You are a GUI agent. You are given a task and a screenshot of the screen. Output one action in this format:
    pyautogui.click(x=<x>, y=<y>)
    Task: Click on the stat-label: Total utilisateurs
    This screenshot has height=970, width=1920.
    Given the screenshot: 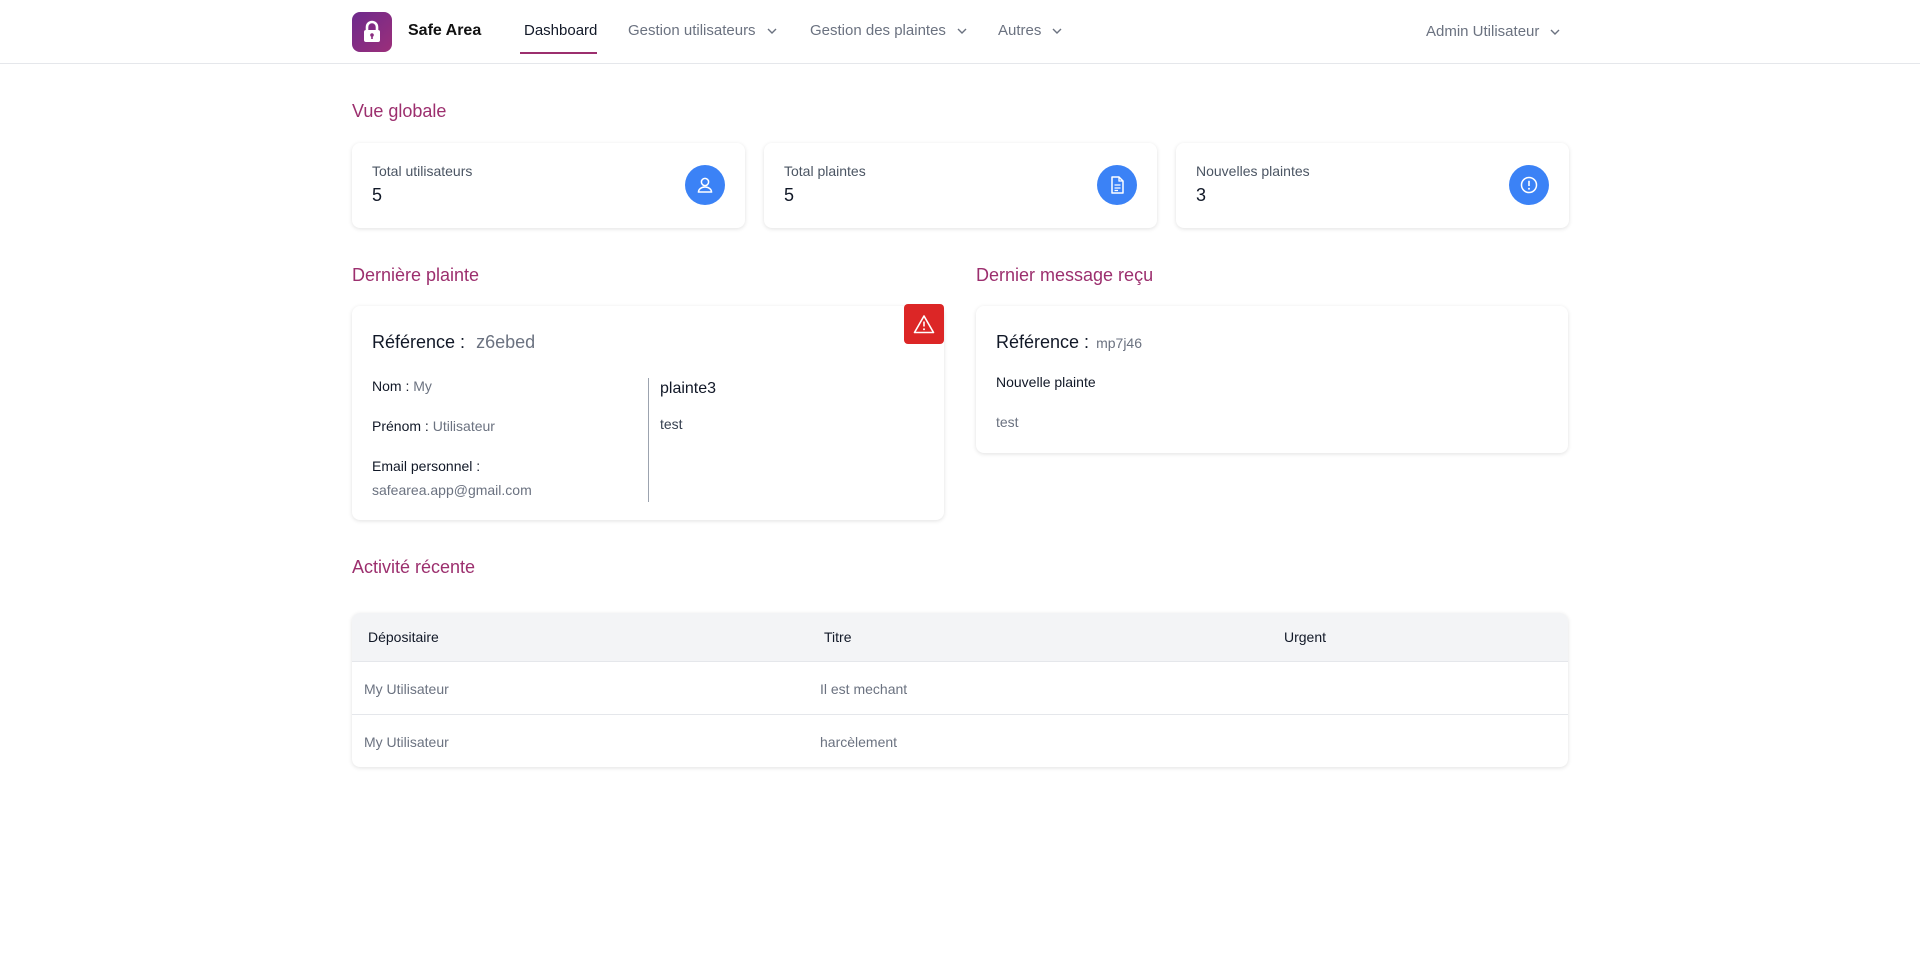 What is the action you would take?
    pyautogui.click(x=422, y=171)
    